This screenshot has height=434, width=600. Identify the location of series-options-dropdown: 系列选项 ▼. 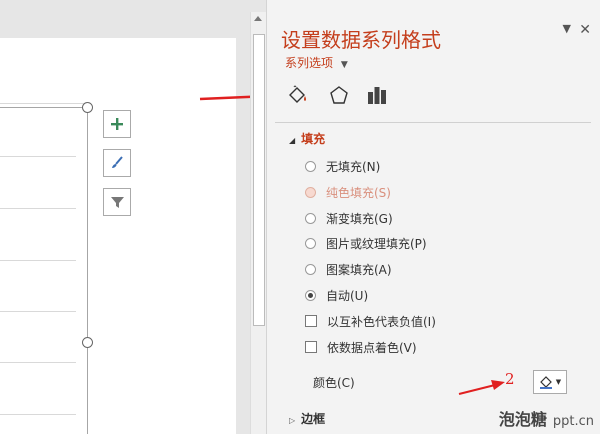
(316, 62).